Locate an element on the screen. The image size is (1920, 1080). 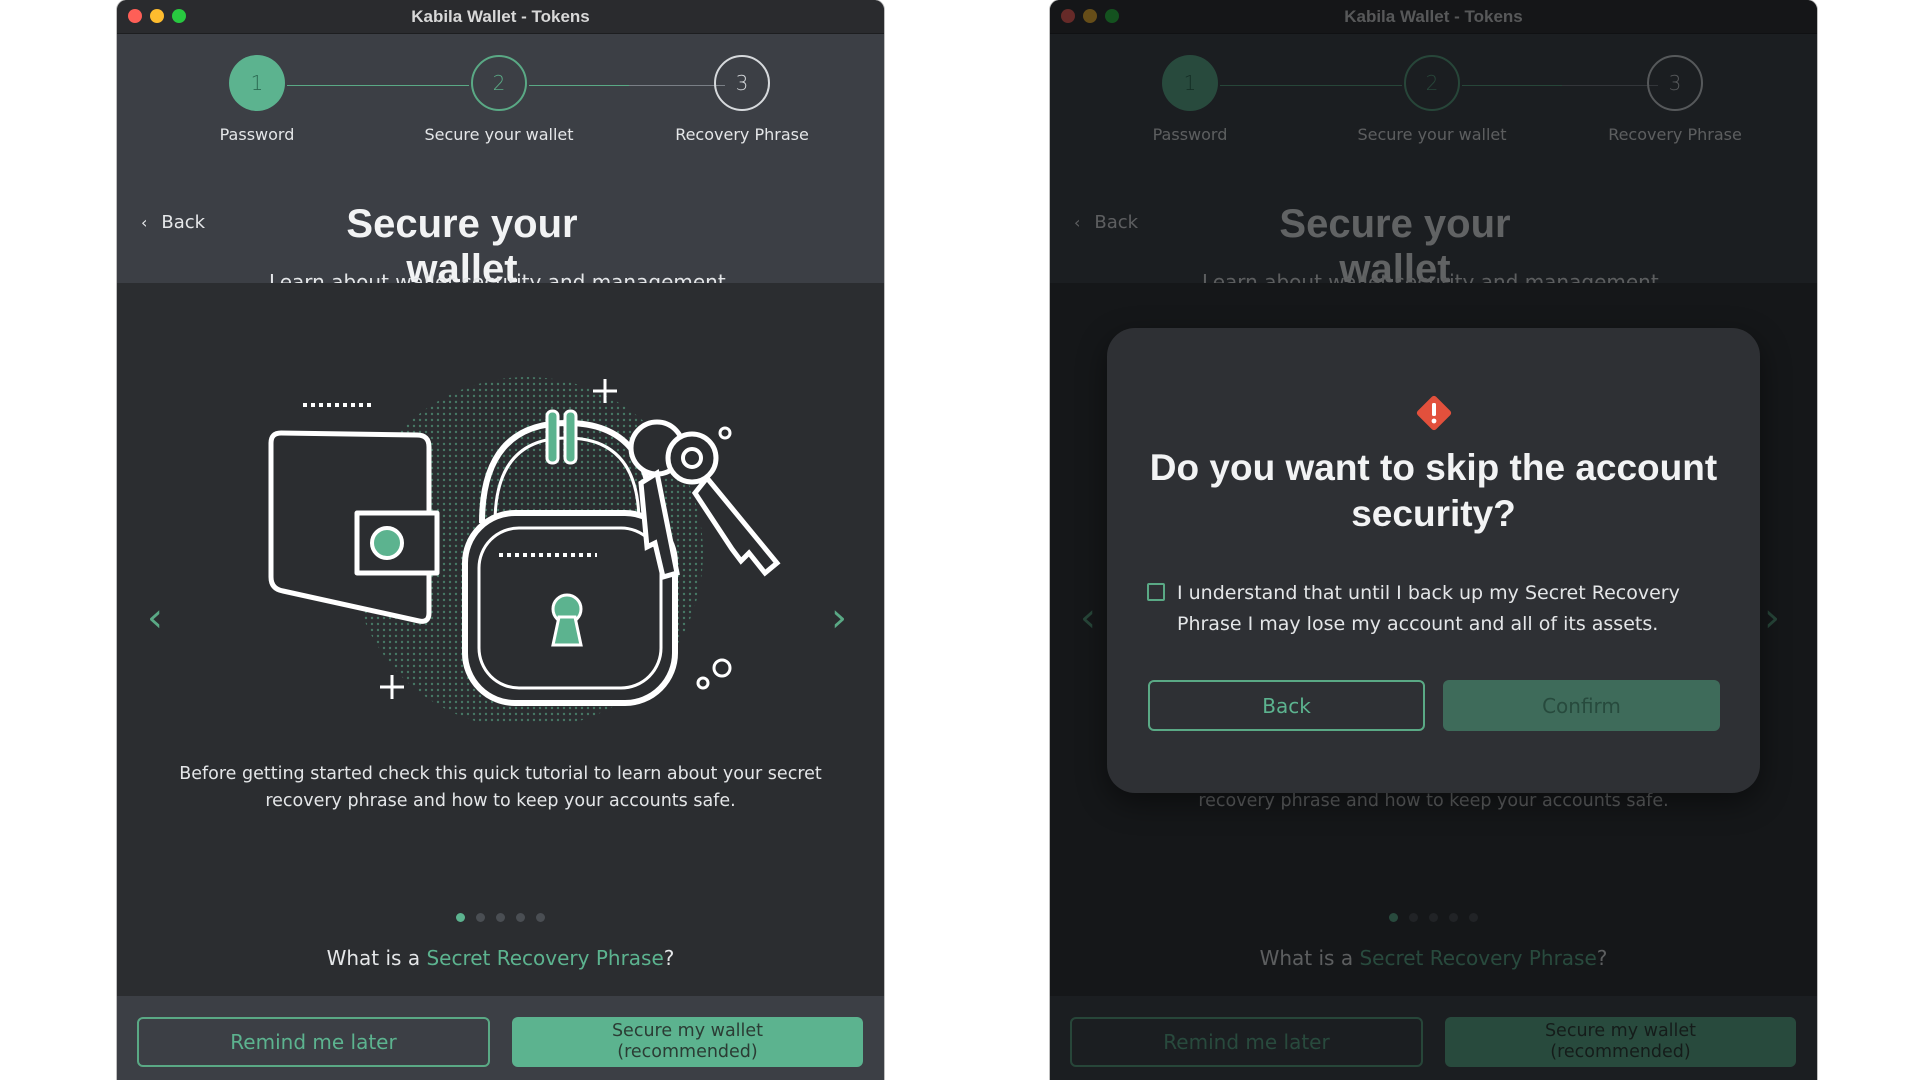
carousel-pagination is located at coordinates (500, 917).